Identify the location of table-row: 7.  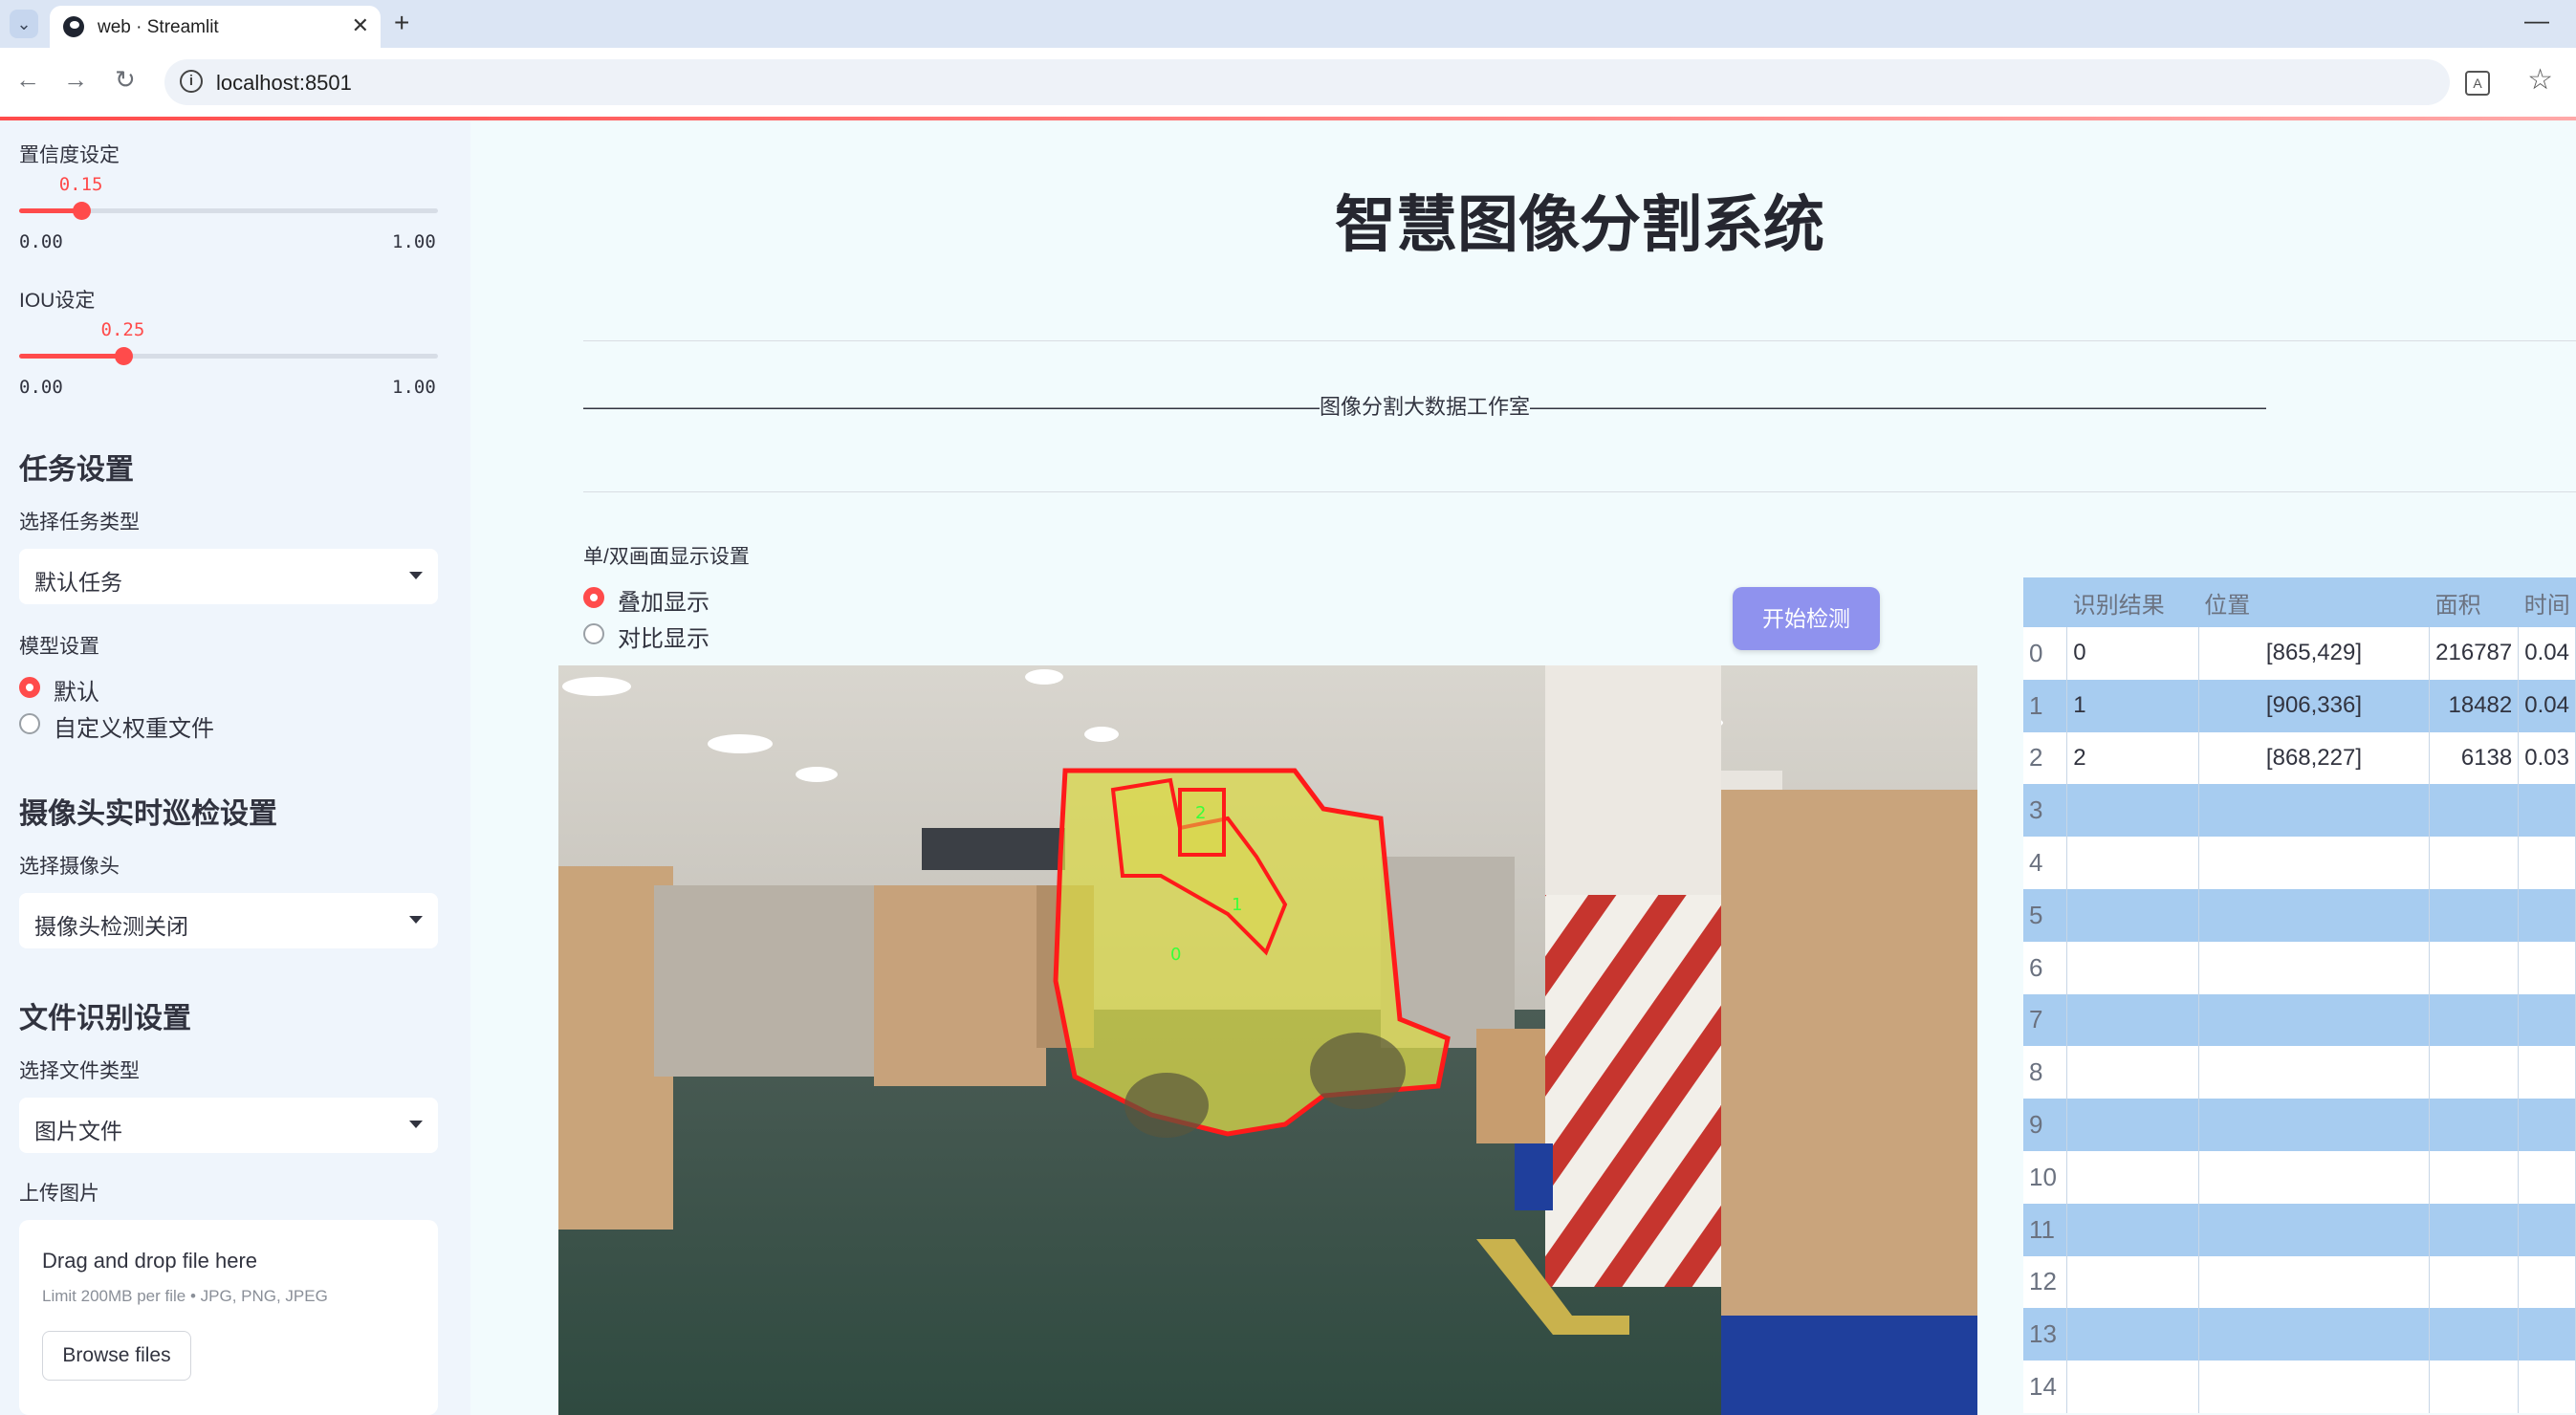
(2299, 1020).